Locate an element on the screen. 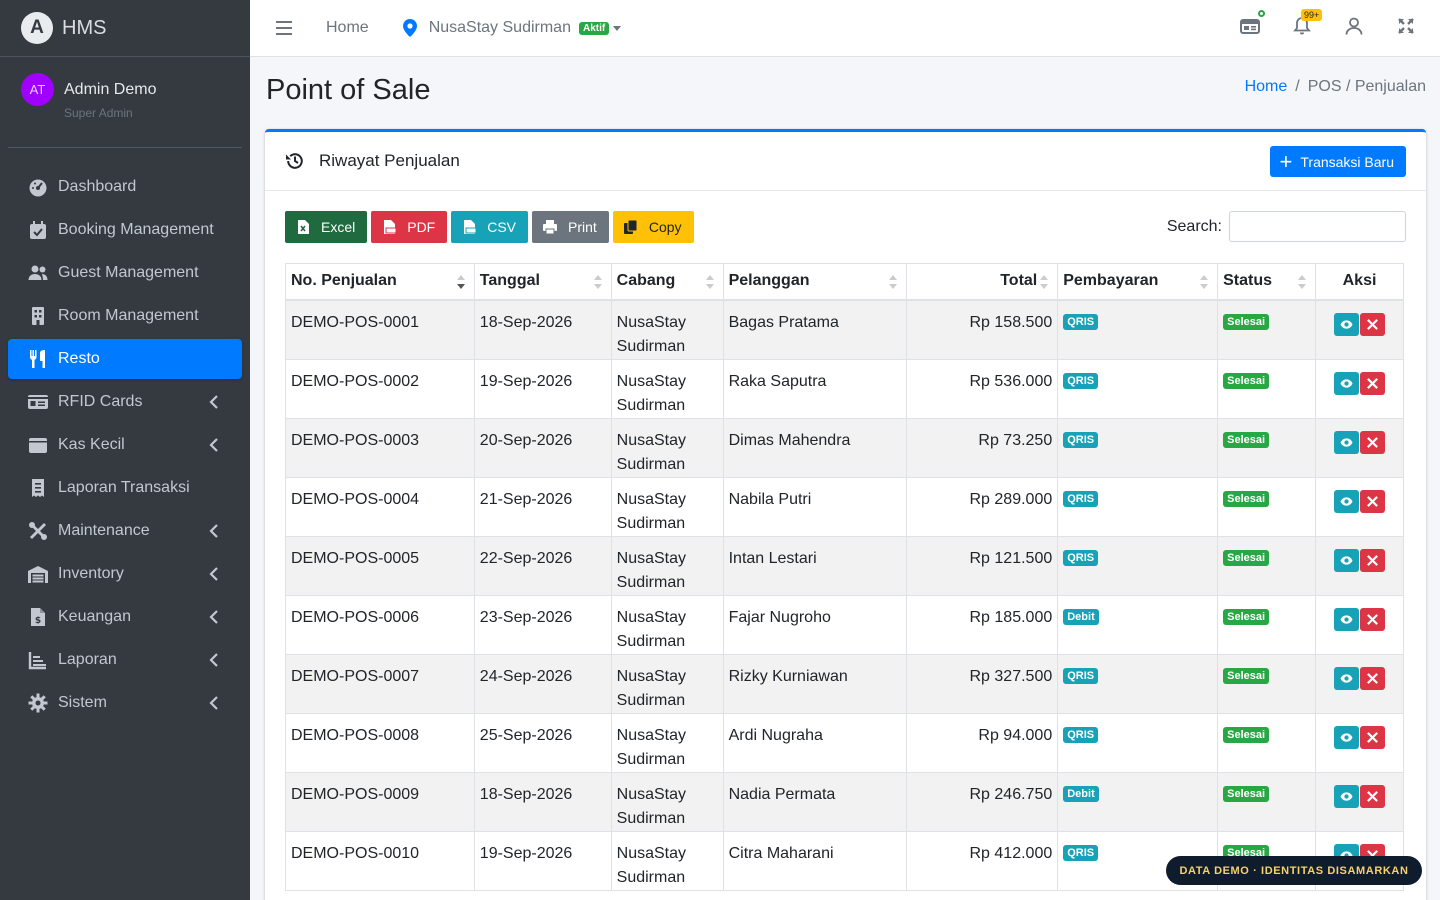  pdf-export-button: PDF is located at coordinates (409, 227).